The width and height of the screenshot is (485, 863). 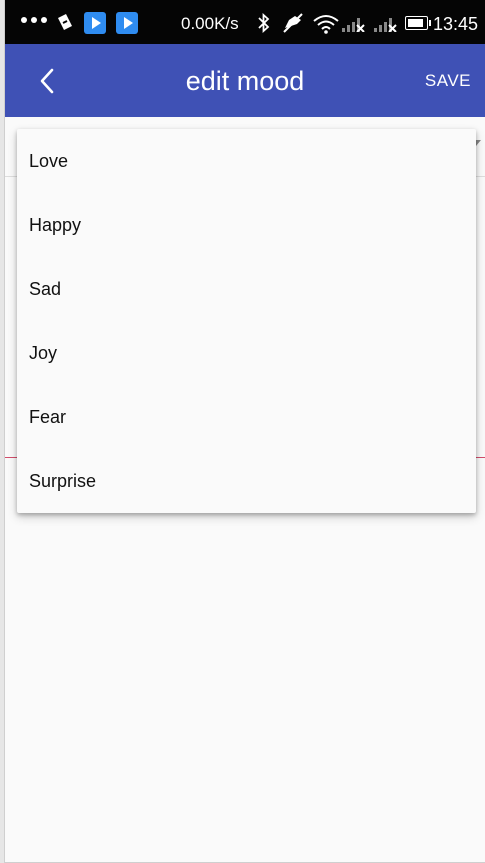 I want to click on page-title: edit mood, so click(x=245, y=81).